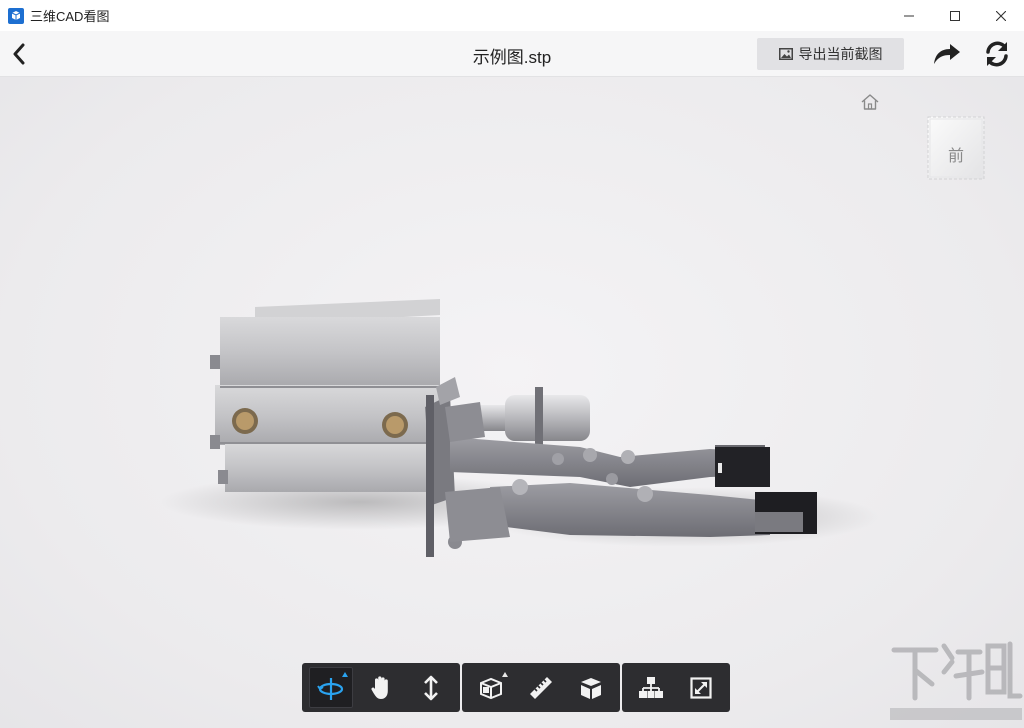 The height and width of the screenshot is (728, 1024). I want to click on zoom-vertical-icon, so click(431, 687).